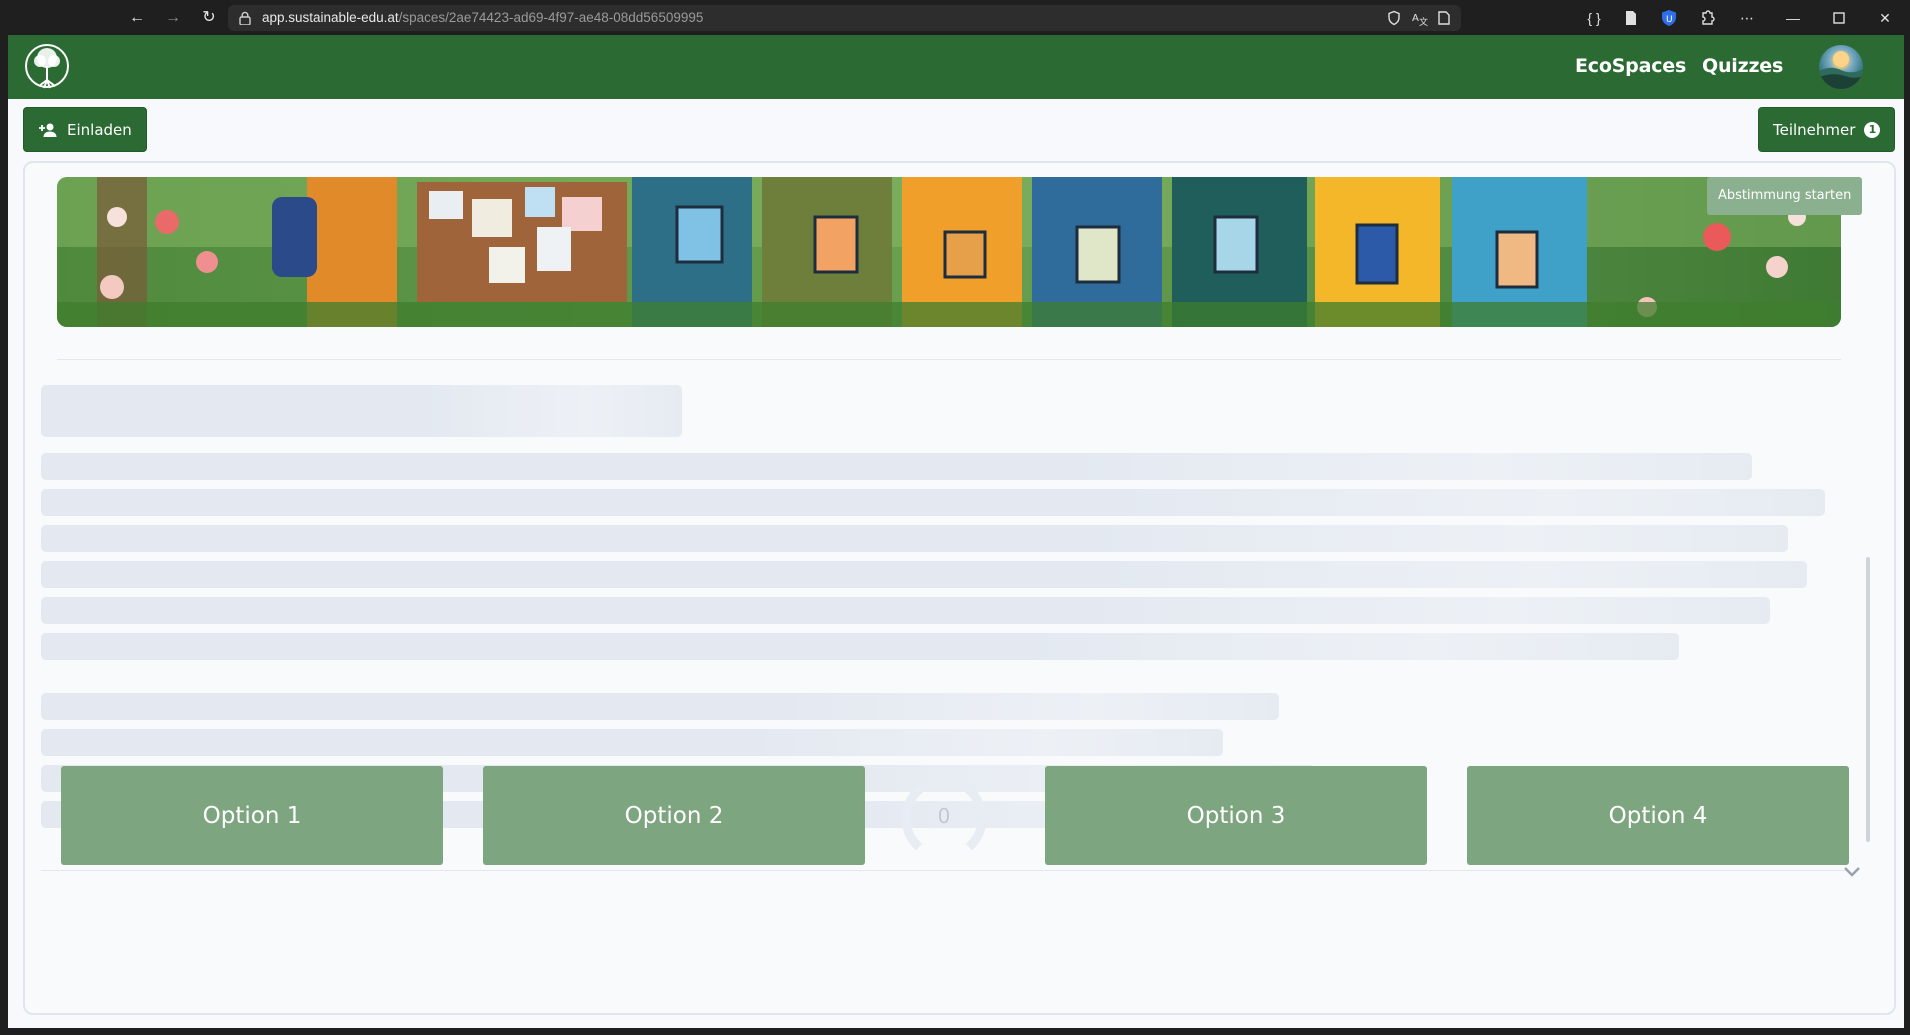  Describe the element at coordinates (674, 815) in the screenshot. I see `vote-option-2-button: Option 2` at that location.